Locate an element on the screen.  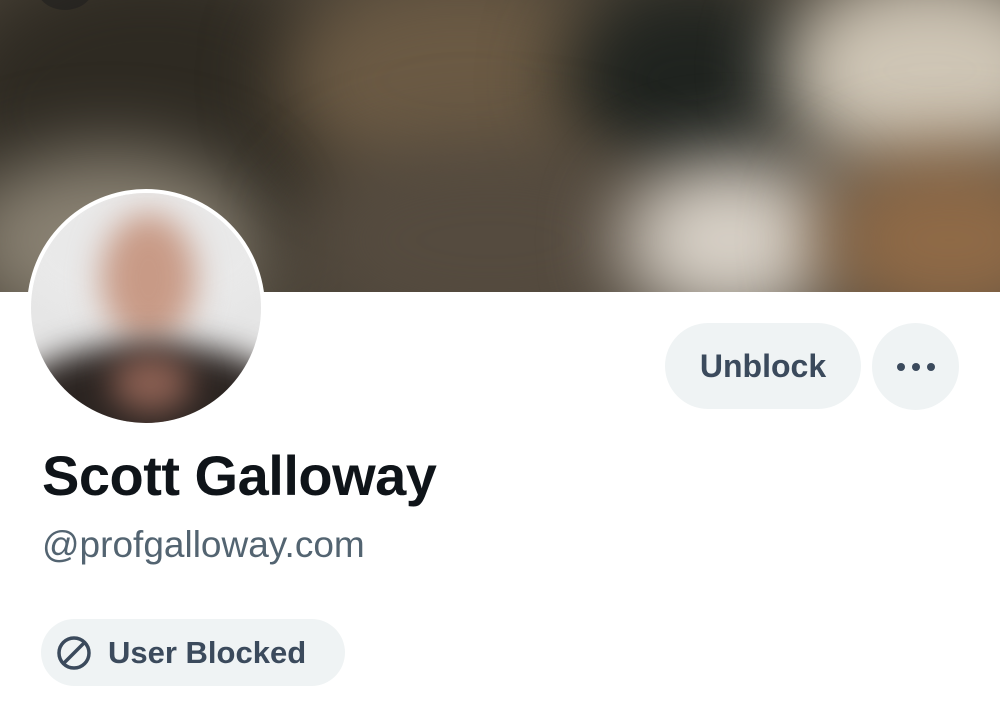
user-blocked-badge: User Blocked is located at coordinates (193, 652).